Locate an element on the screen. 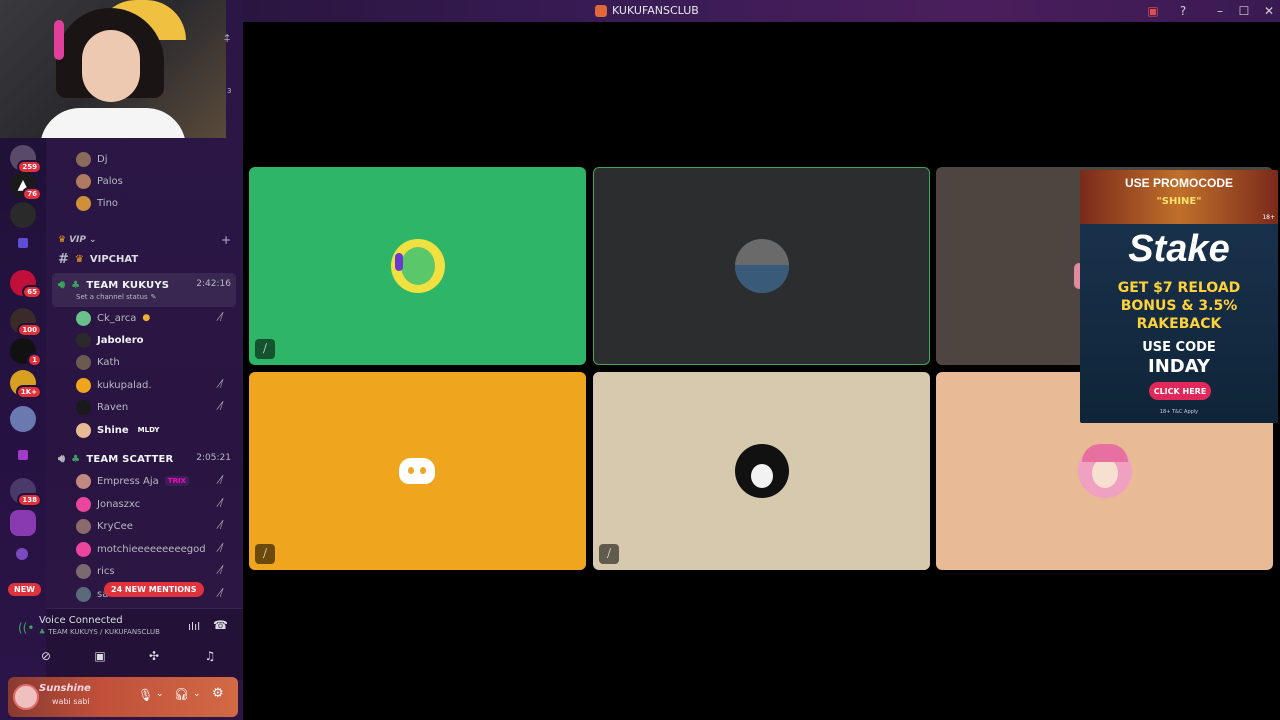  voice-member: Palos is located at coordinates (99, 181).